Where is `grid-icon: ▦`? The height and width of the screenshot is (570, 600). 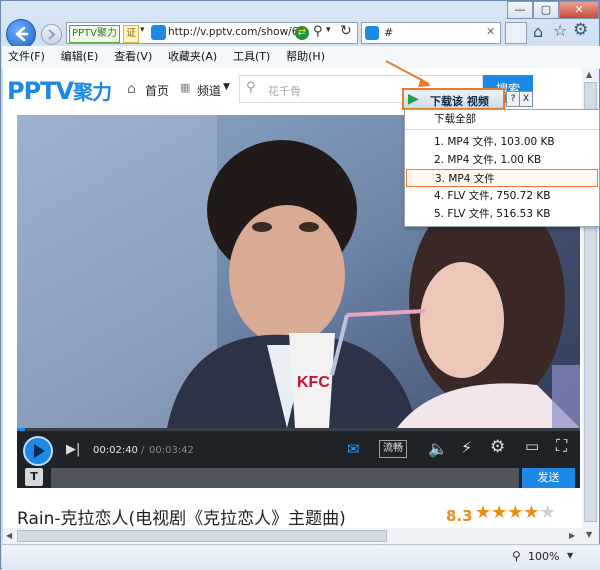 grid-icon: ▦ is located at coordinates (185, 87).